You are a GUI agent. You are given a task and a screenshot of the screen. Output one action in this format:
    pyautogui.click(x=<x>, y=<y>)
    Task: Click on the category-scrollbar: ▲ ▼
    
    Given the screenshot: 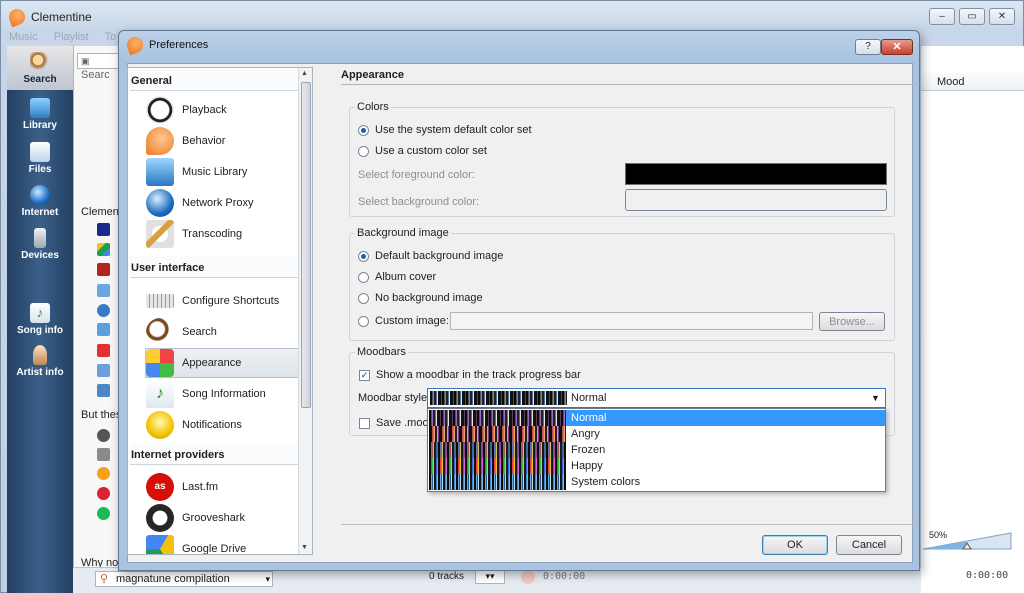 What is the action you would take?
    pyautogui.click(x=305, y=311)
    